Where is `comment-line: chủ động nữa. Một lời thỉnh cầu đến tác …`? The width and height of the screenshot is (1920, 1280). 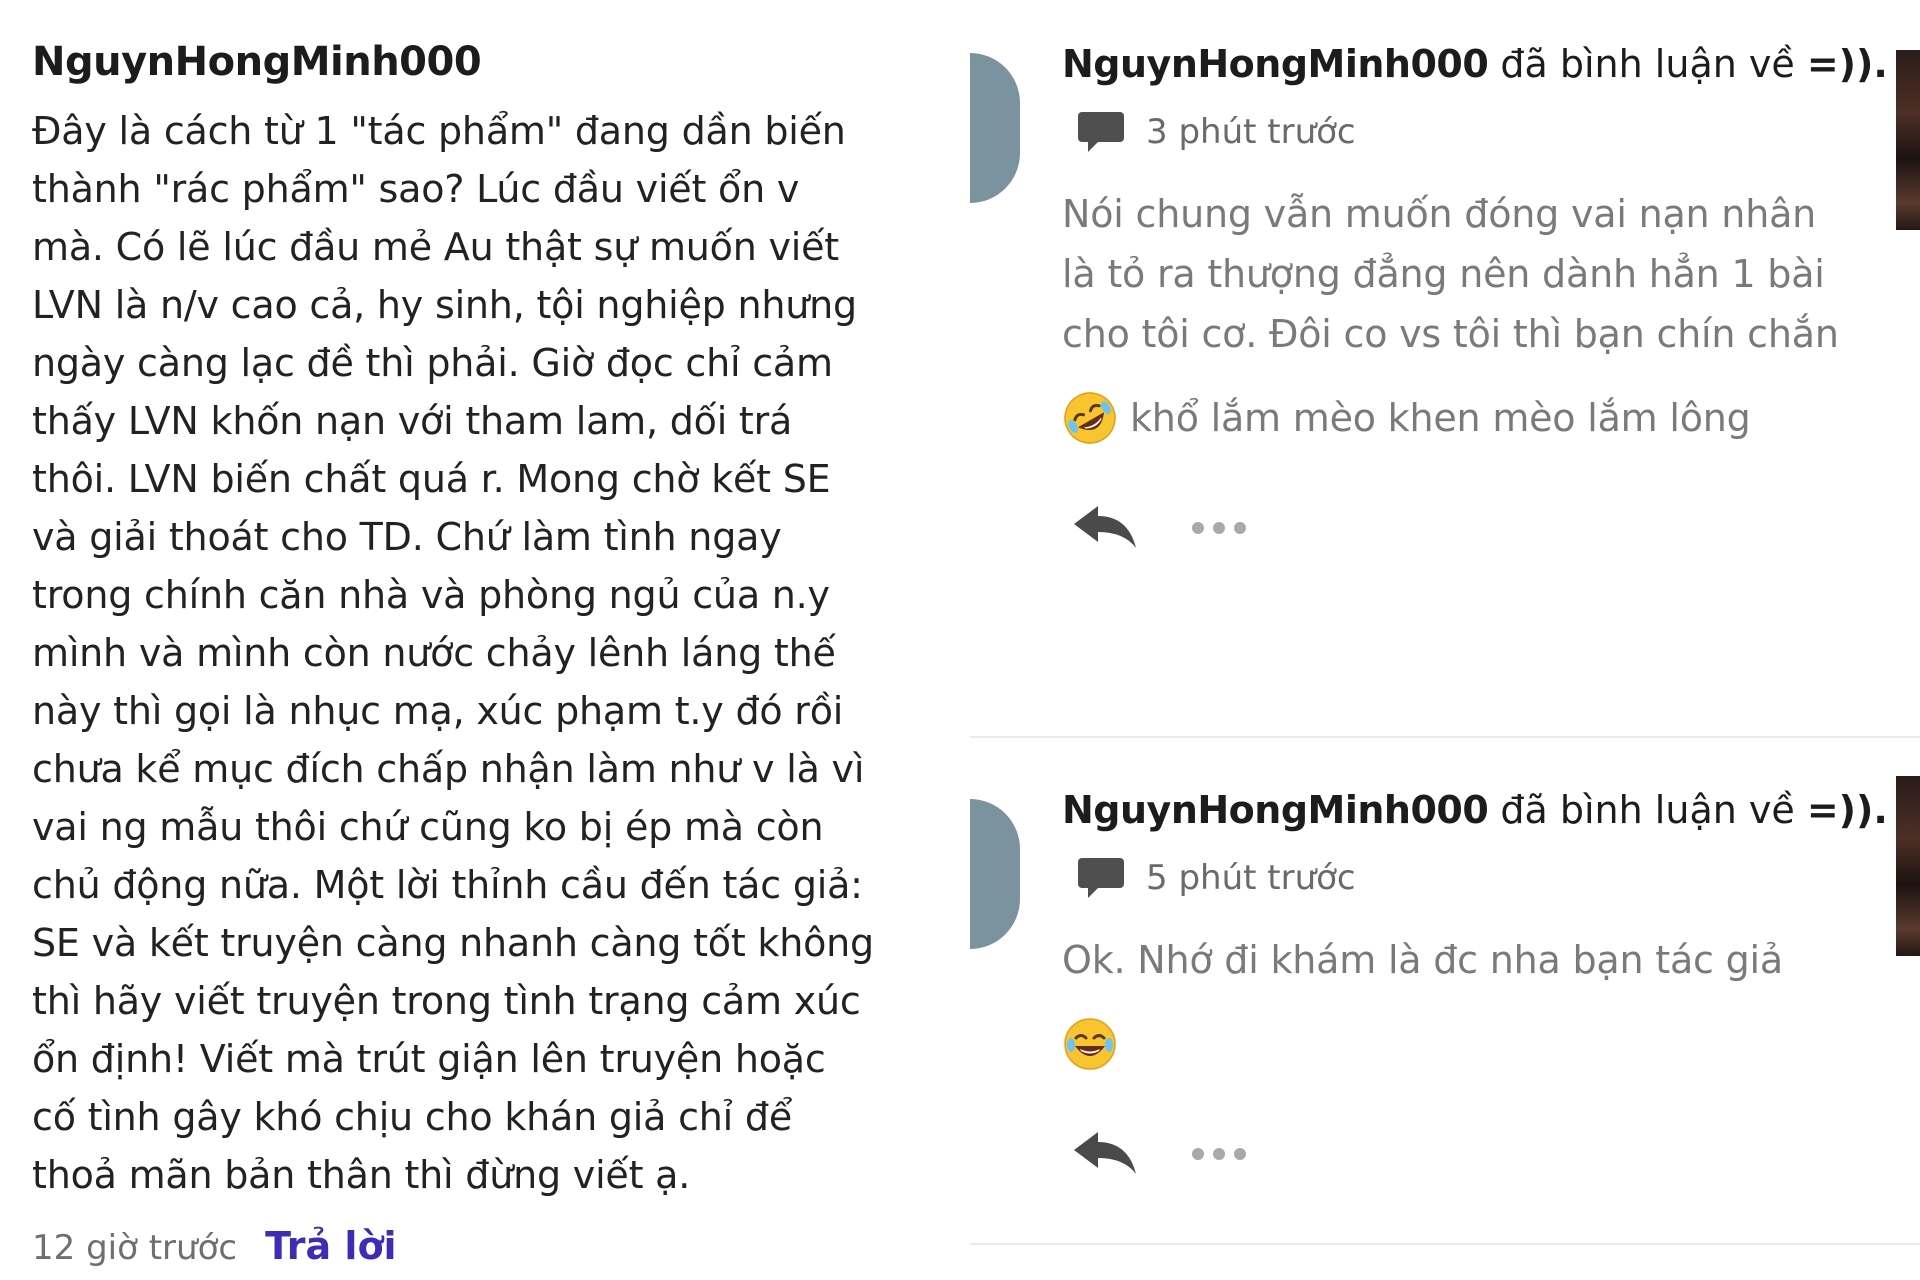 comment-line: chủ động nữa. Một lời thỉnh cầu đến tác … is located at coordinates (447, 885).